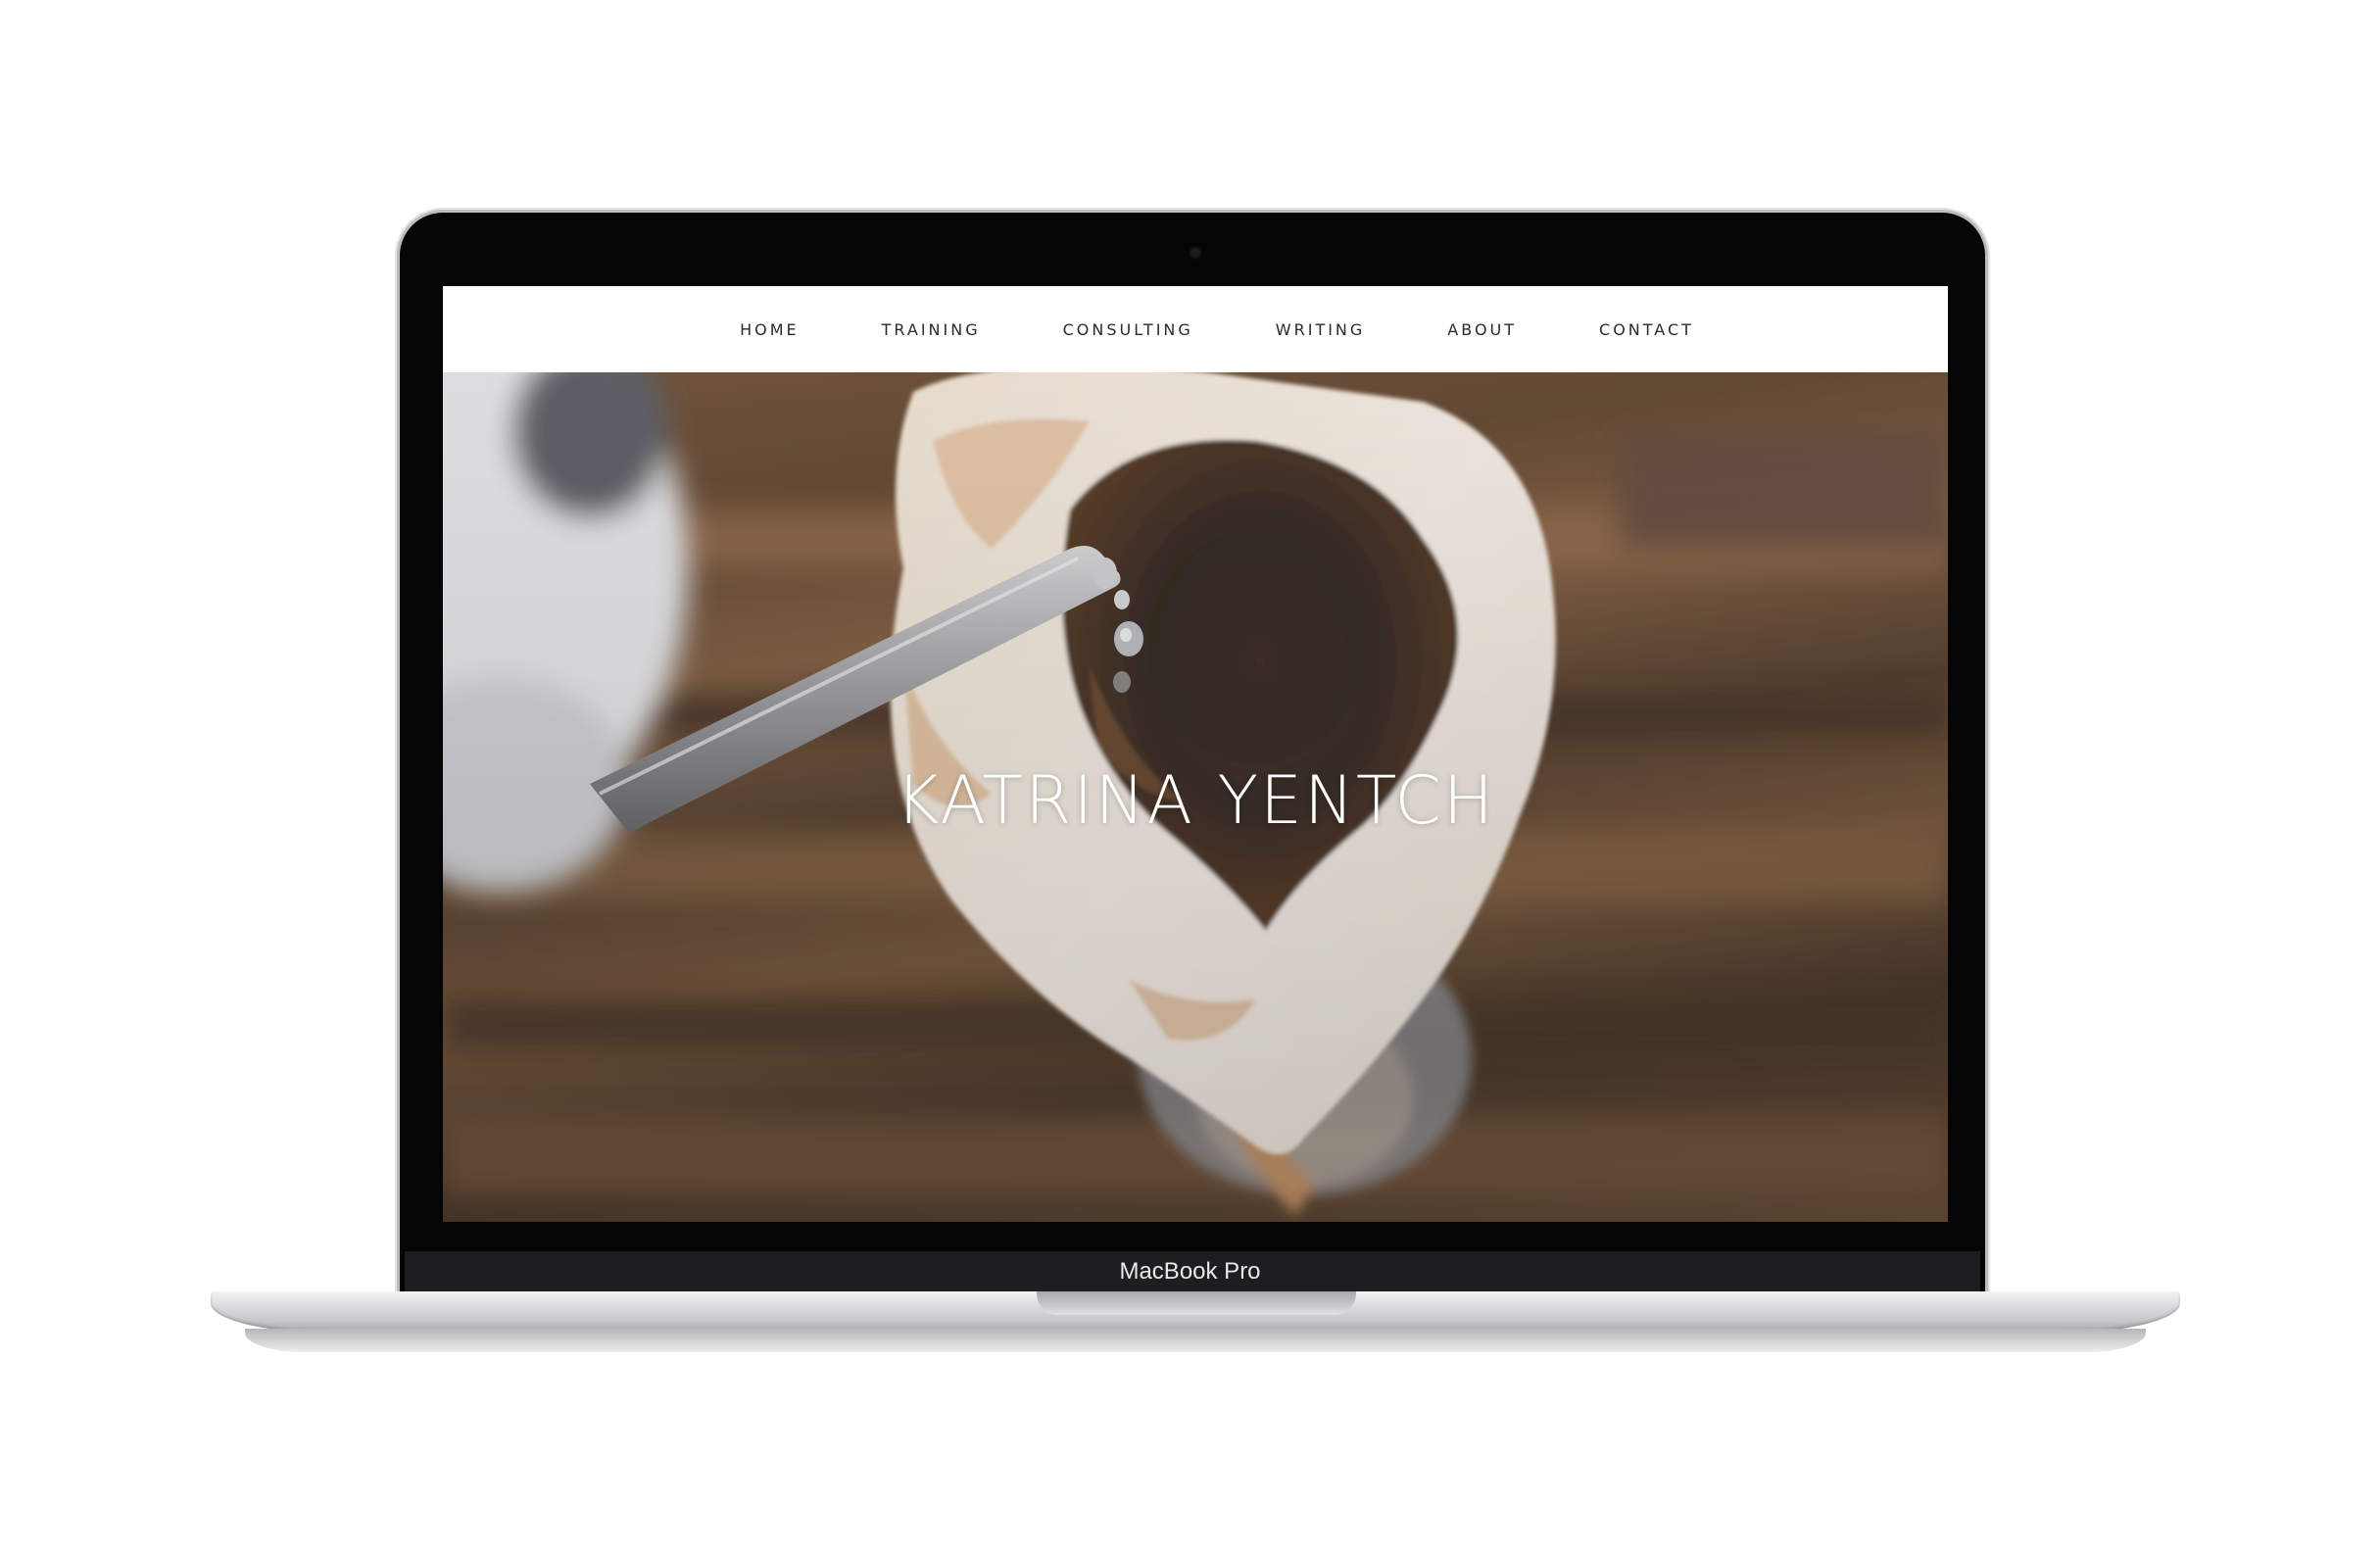 Image resolution: width=2380 pixels, height=1555 pixels. Describe the element at coordinates (1196, 1303) in the screenshot. I see `laptop-opening-notch` at that location.